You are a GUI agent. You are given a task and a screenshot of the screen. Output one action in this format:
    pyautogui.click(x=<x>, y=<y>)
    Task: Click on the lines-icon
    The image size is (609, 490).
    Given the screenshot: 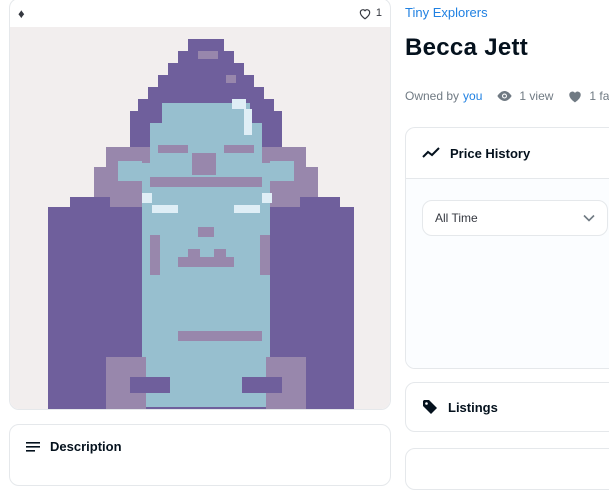 What is the action you would take?
    pyautogui.click(x=33, y=446)
    